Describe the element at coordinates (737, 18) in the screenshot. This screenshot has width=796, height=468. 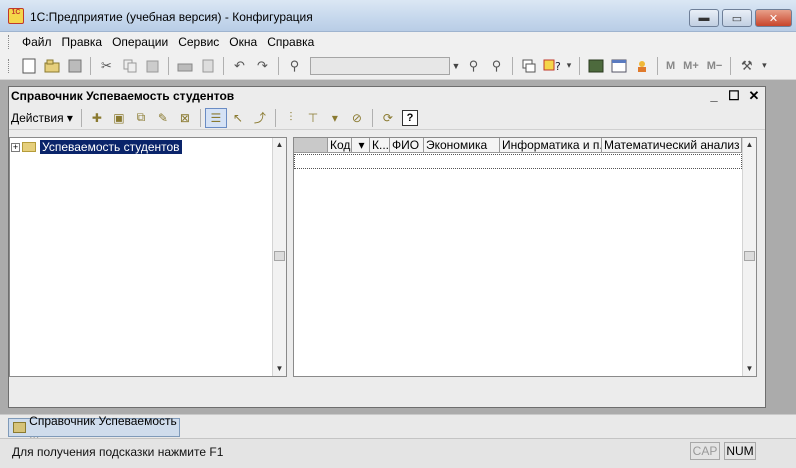
I see `maximize-button: ▭` at that location.